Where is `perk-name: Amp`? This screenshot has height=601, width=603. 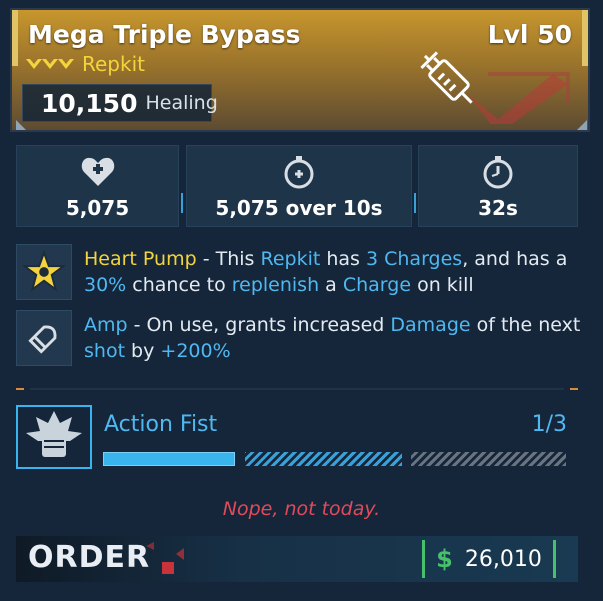
perk-name: Amp is located at coordinates (106, 325).